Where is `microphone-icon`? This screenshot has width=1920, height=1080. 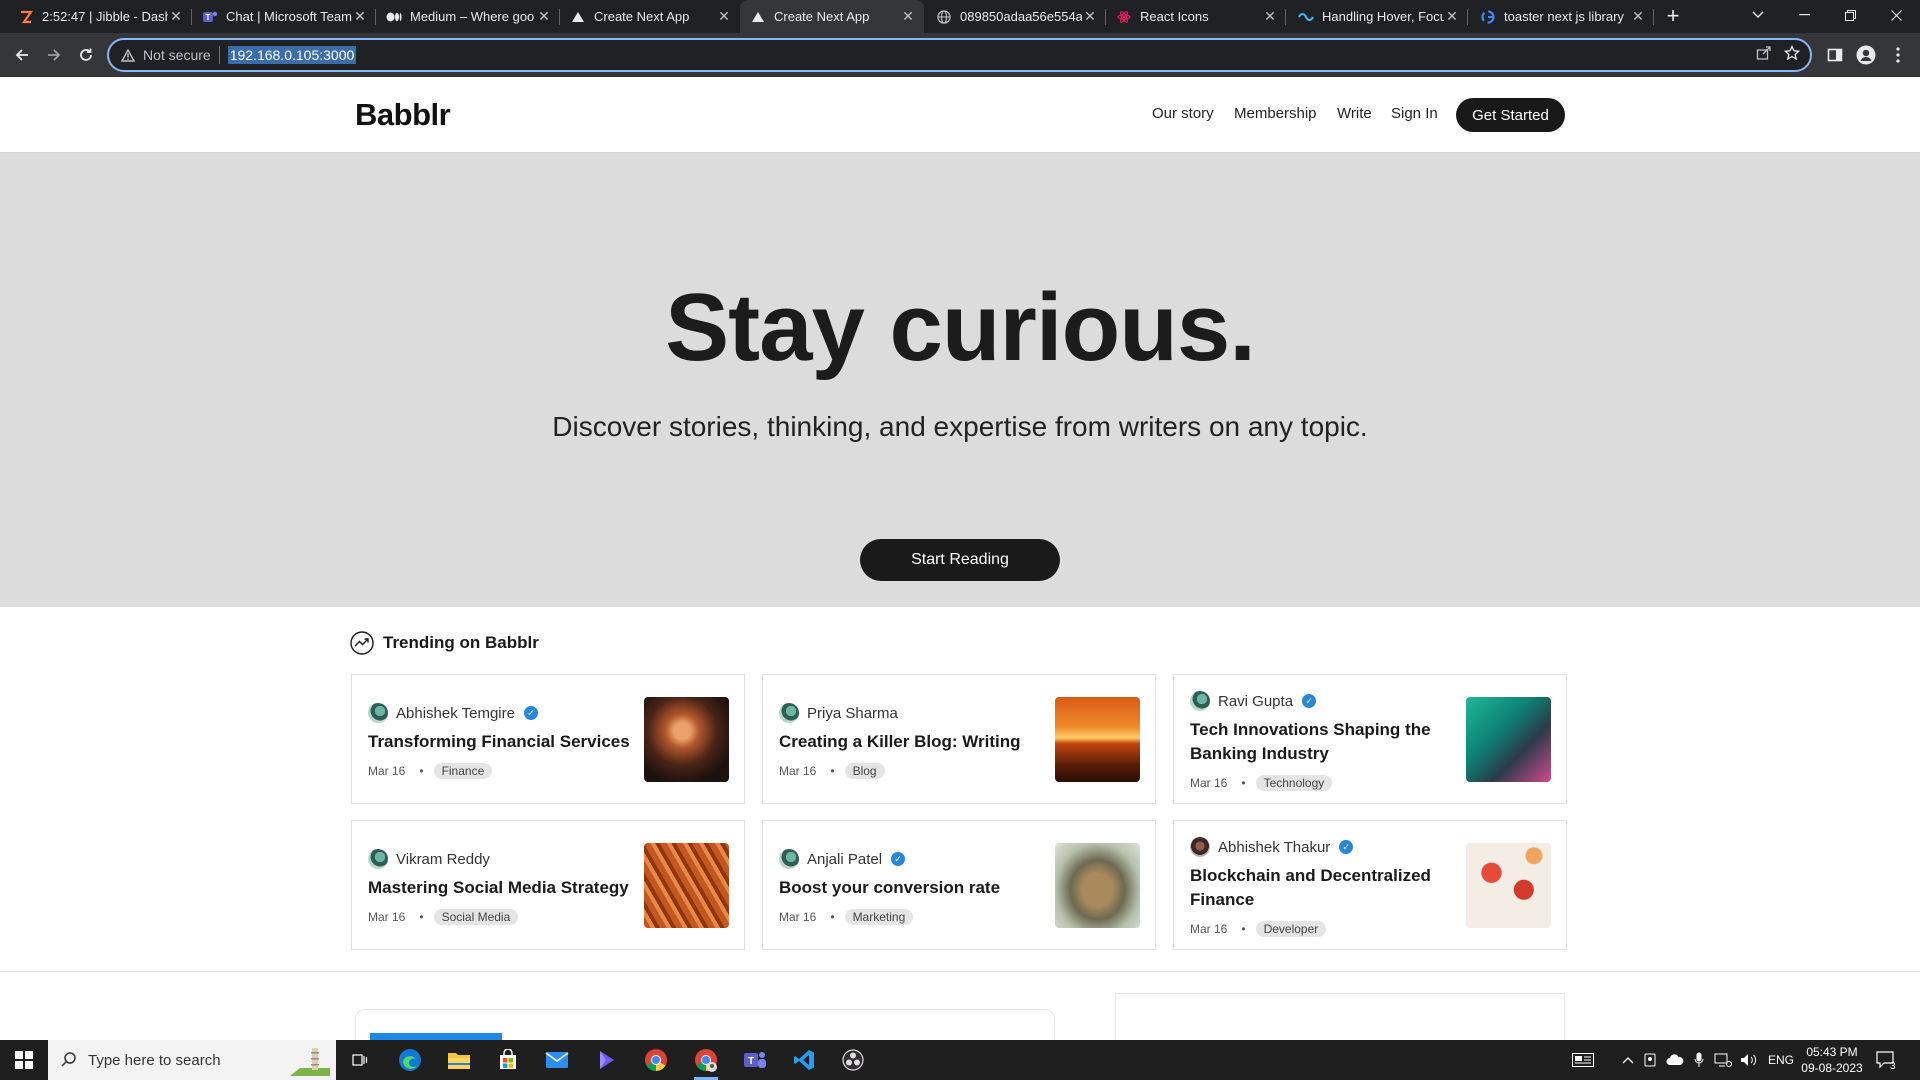 microphone-icon is located at coordinates (1699, 1060).